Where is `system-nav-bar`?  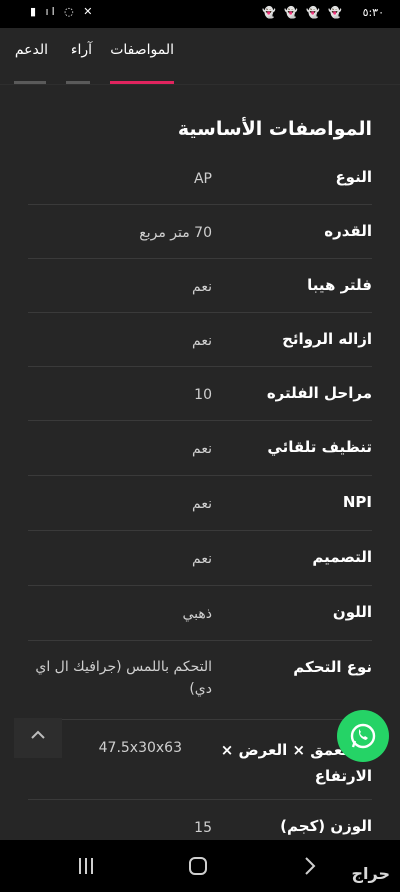
system-nav-bar is located at coordinates (200, 866).